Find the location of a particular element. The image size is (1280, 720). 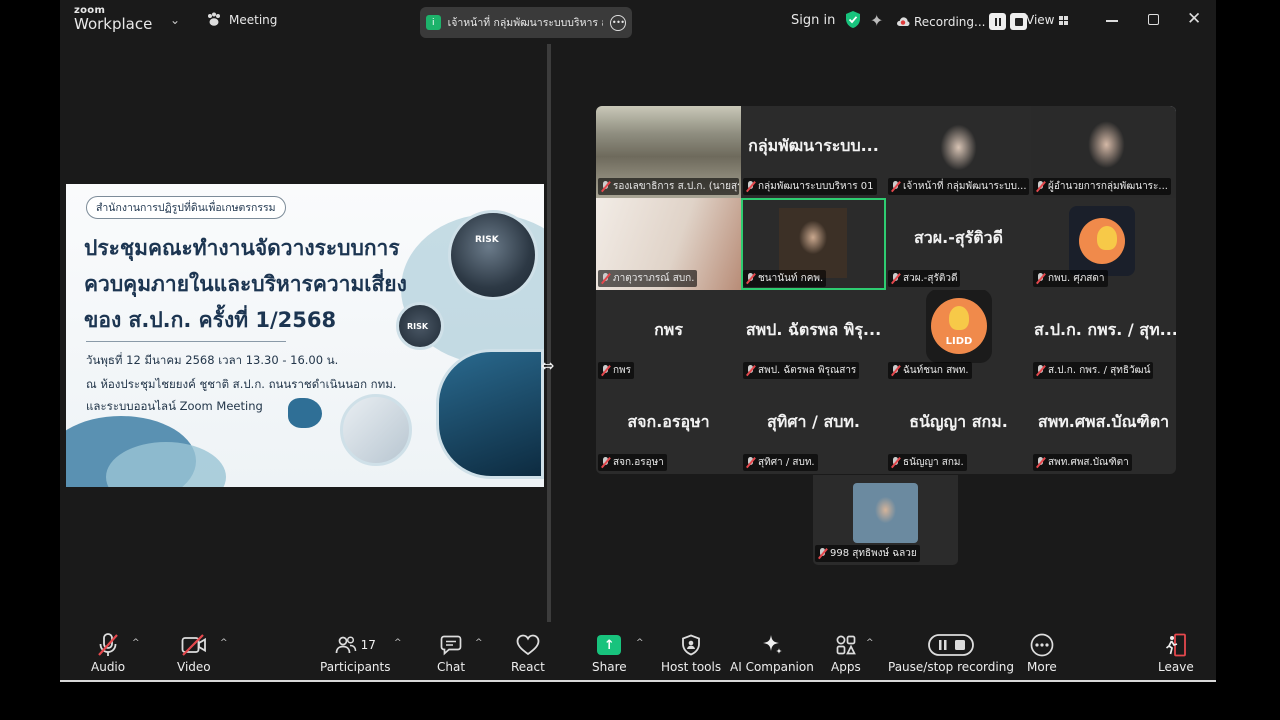

maximize-icon is located at coordinates (1153, 19).